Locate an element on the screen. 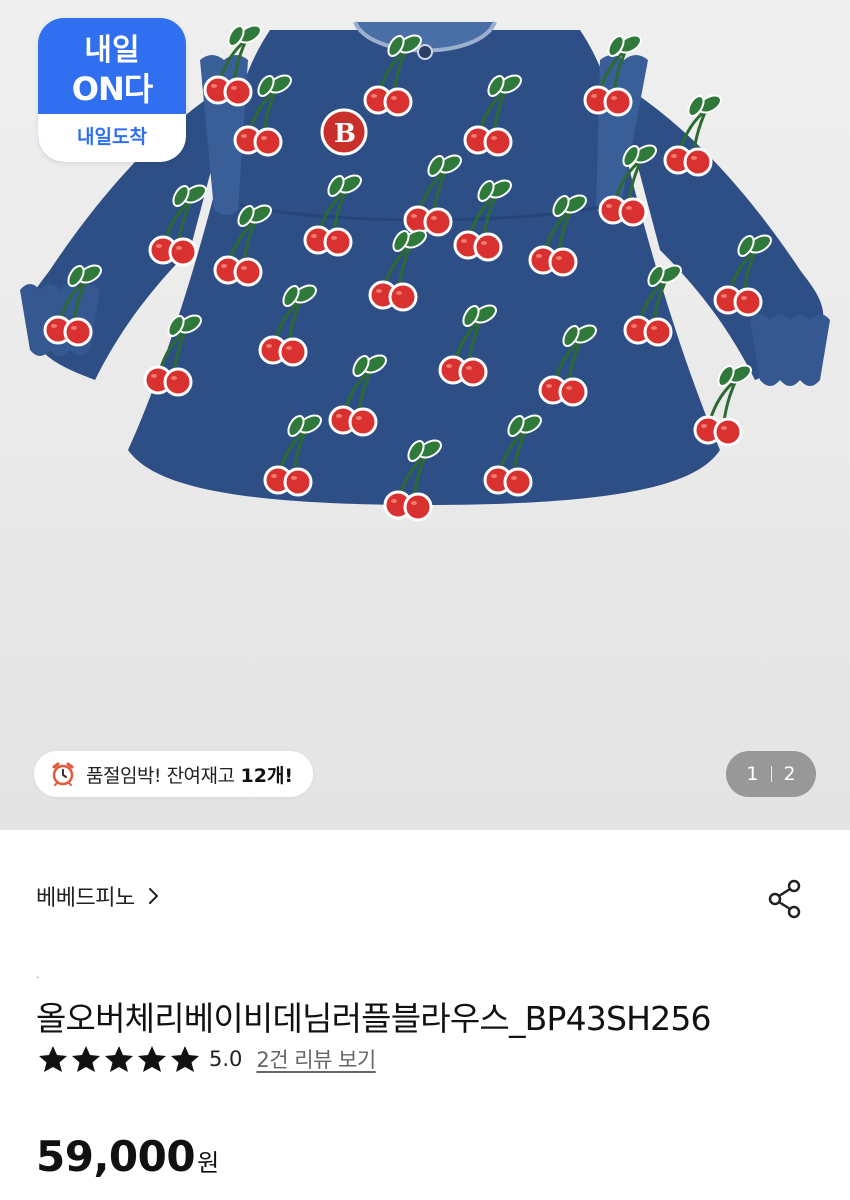 The image size is (850, 1200). alarm-clock-icon is located at coordinates (63, 774).